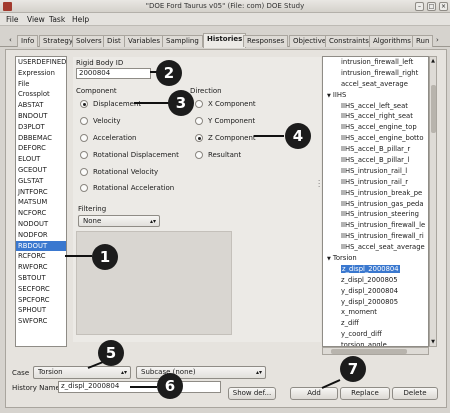 This screenshot has height=413, width=450. Describe the element at coordinates (41, 246) in the screenshot. I see `history-type-item: RBDOUT` at that location.